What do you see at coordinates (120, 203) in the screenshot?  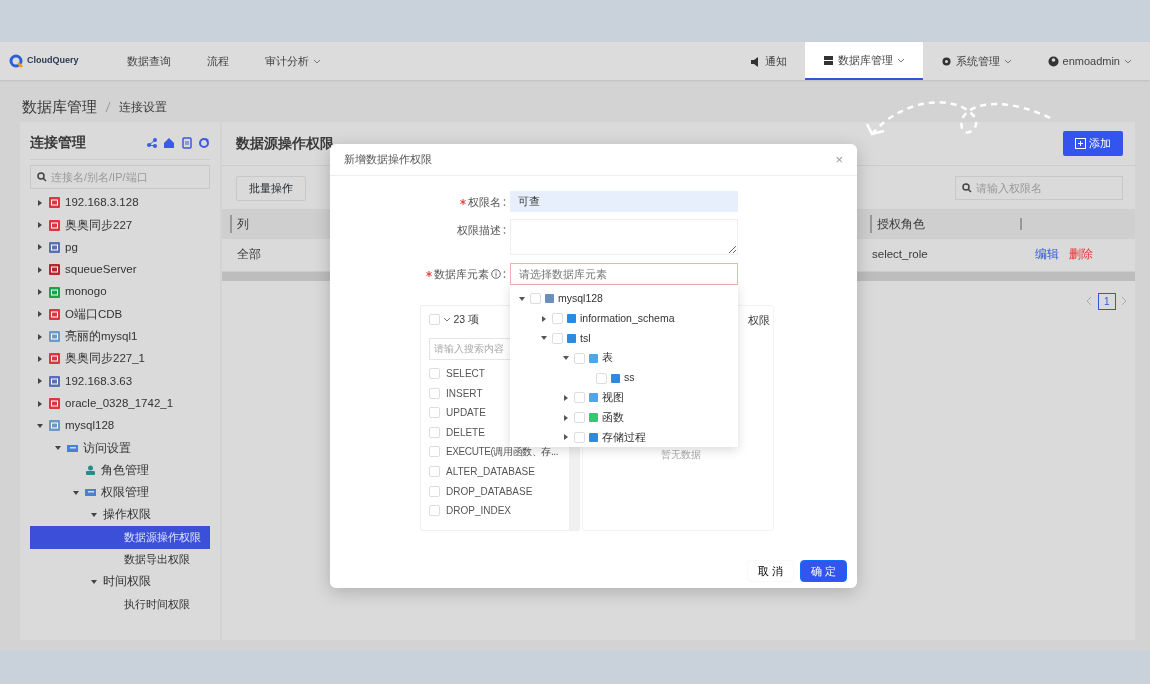 I see `tree-item: 192.168.3.128` at bounding box center [120, 203].